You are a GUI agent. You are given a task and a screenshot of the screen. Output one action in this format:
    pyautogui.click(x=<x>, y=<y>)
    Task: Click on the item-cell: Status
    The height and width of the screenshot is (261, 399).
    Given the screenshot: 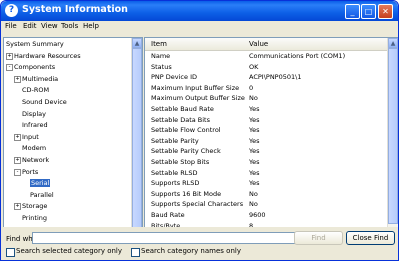 What is the action you would take?
    pyautogui.click(x=161, y=66)
    